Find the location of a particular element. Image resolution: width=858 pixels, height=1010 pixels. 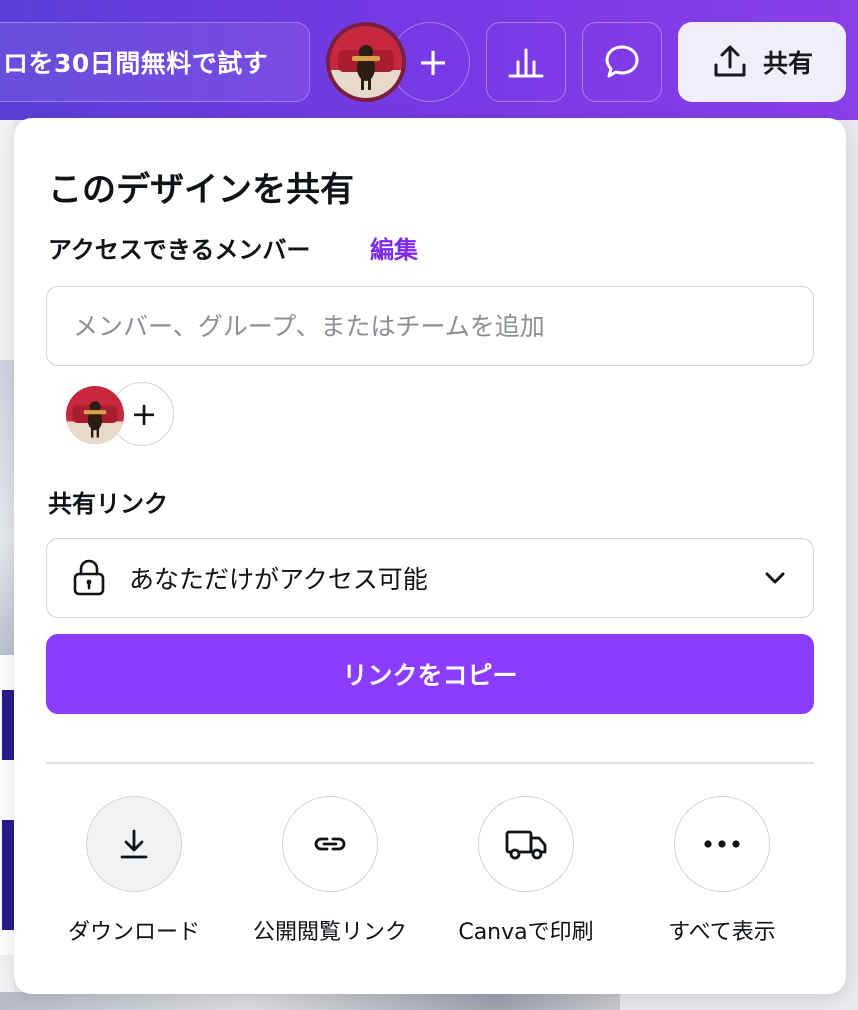

avatar is located at coordinates (366, 62).